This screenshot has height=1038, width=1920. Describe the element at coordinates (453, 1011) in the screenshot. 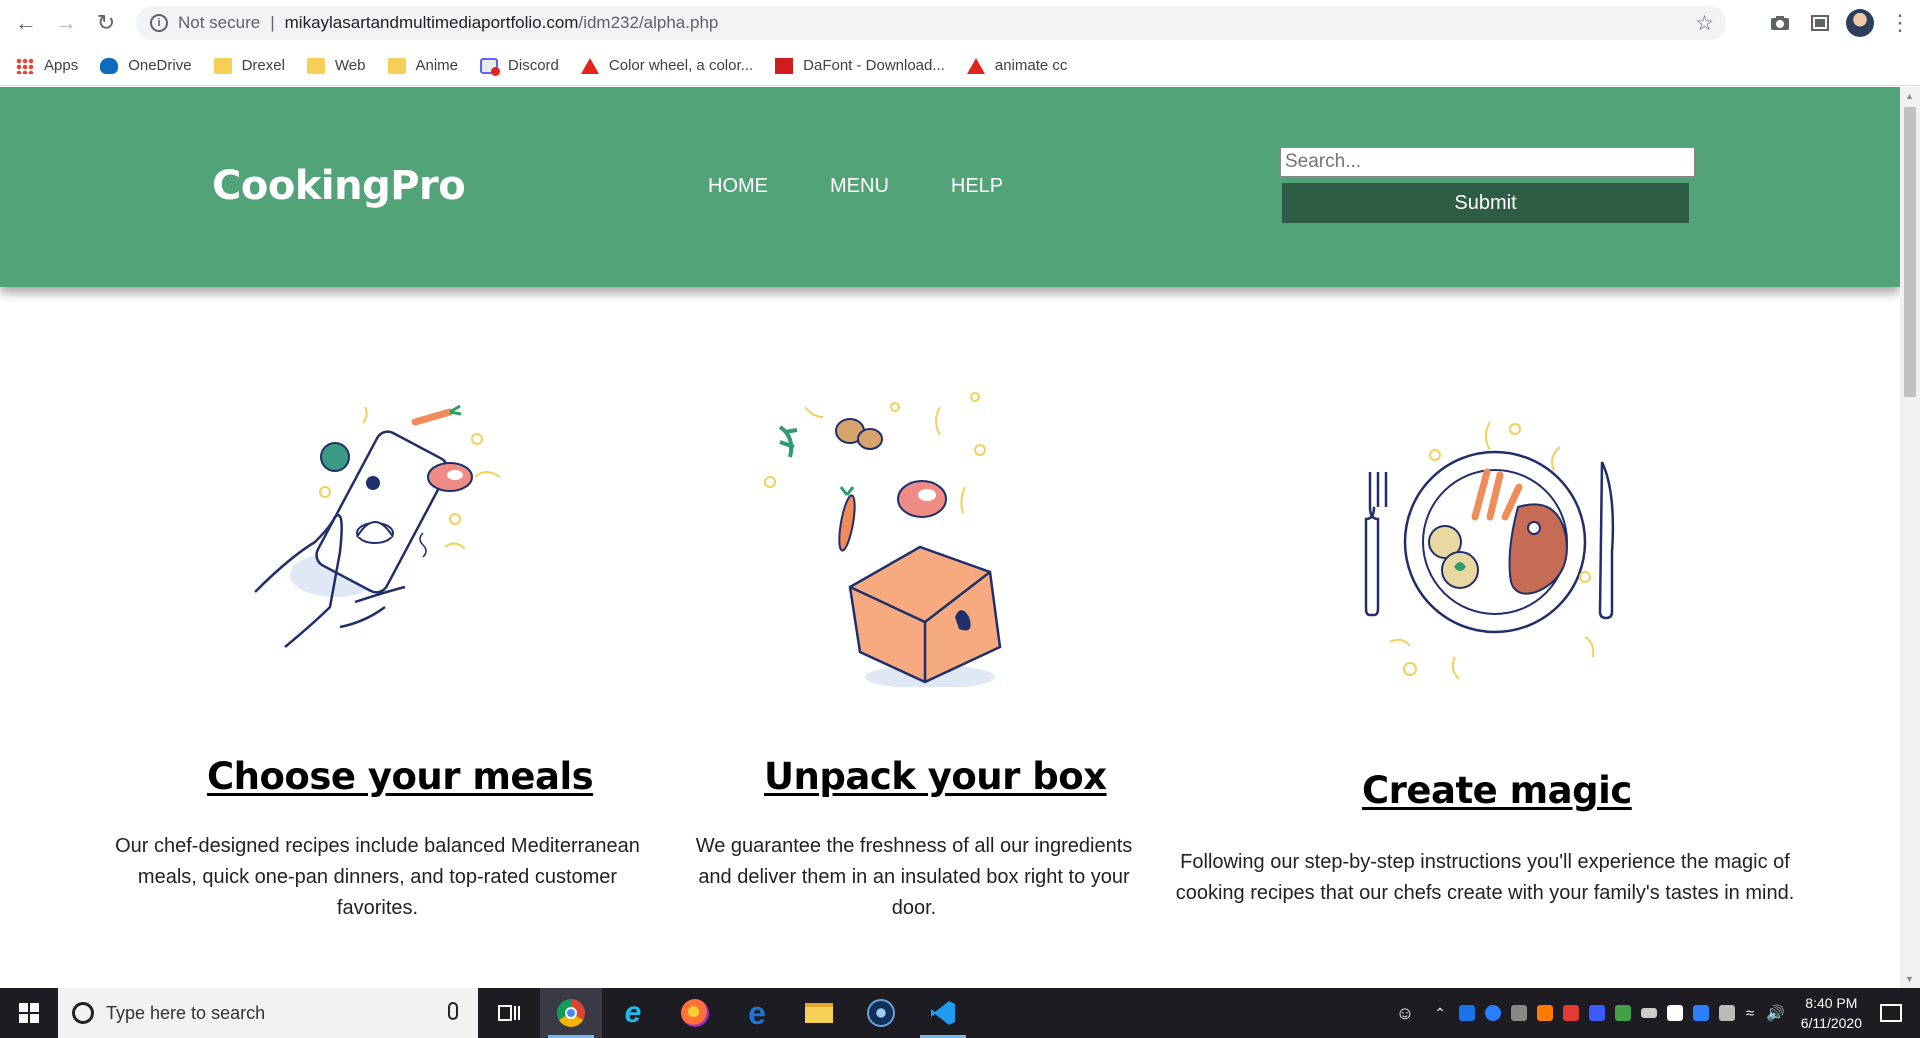

I see `microphone-icon` at that location.